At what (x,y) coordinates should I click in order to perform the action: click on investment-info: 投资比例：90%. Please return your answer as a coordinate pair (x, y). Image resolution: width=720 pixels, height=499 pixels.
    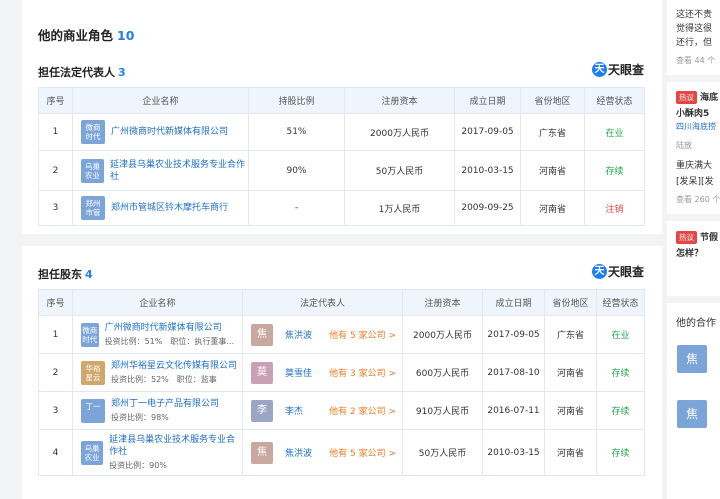
    Looking at the image, I should click on (175, 465).